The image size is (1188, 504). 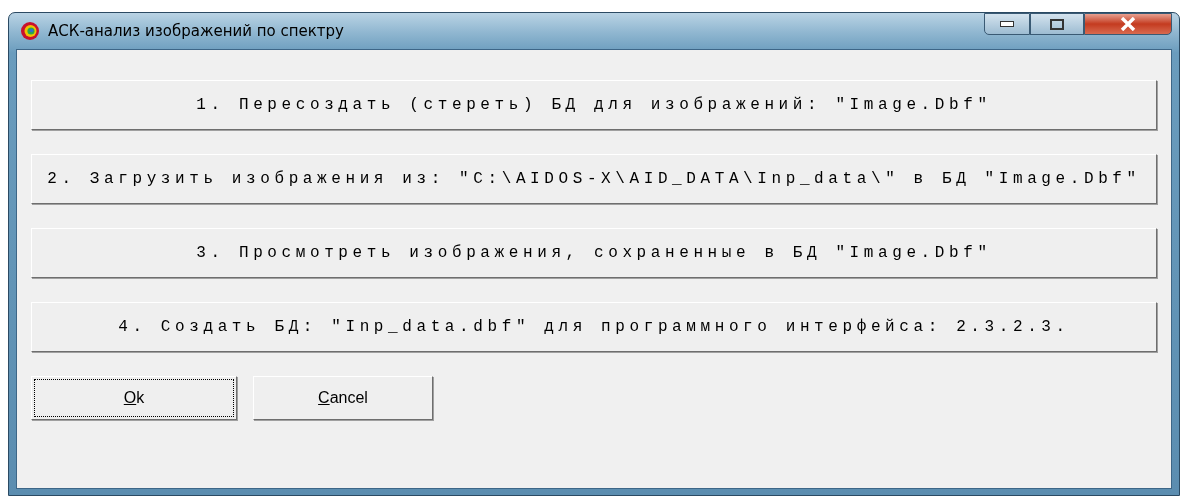 I want to click on minimize-button, so click(x=1007, y=24).